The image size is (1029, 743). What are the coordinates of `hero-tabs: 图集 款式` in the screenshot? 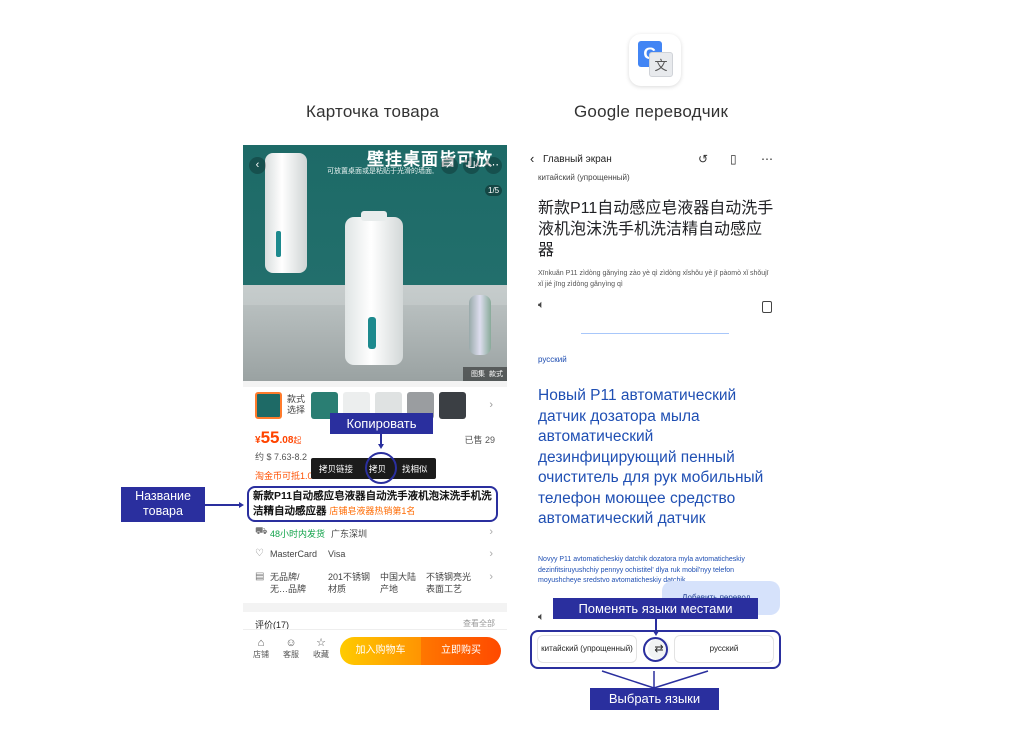 It's located at (485, 374).